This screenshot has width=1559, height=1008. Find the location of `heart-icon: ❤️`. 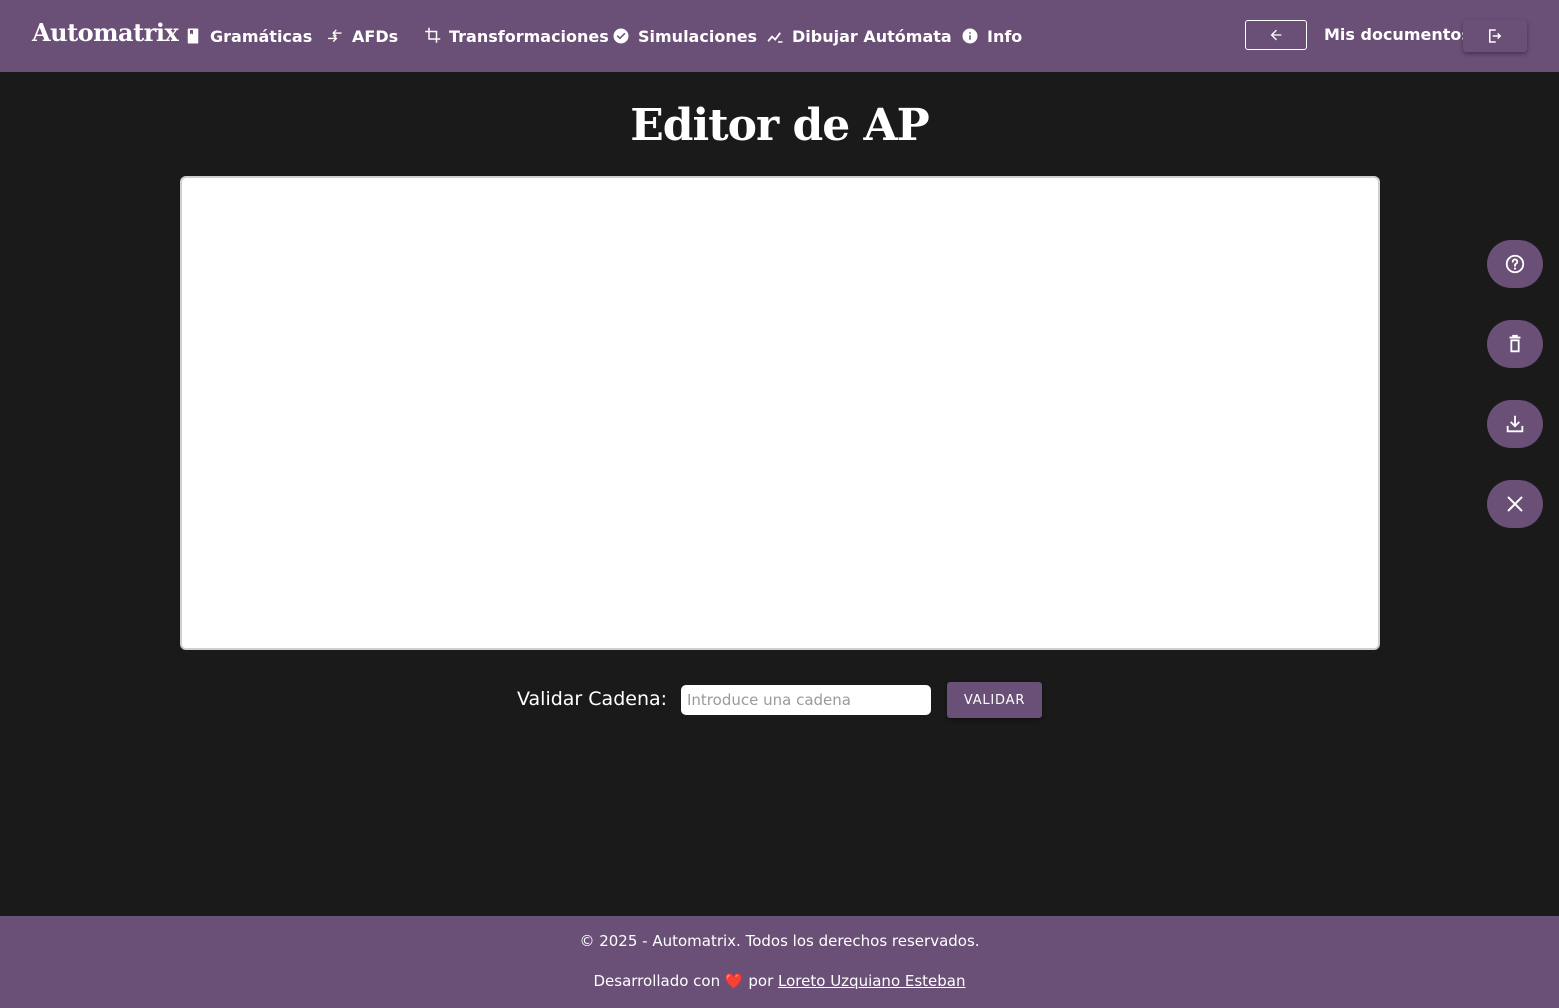

heart-icon: ❤️ is located at coordinates (734, 981).